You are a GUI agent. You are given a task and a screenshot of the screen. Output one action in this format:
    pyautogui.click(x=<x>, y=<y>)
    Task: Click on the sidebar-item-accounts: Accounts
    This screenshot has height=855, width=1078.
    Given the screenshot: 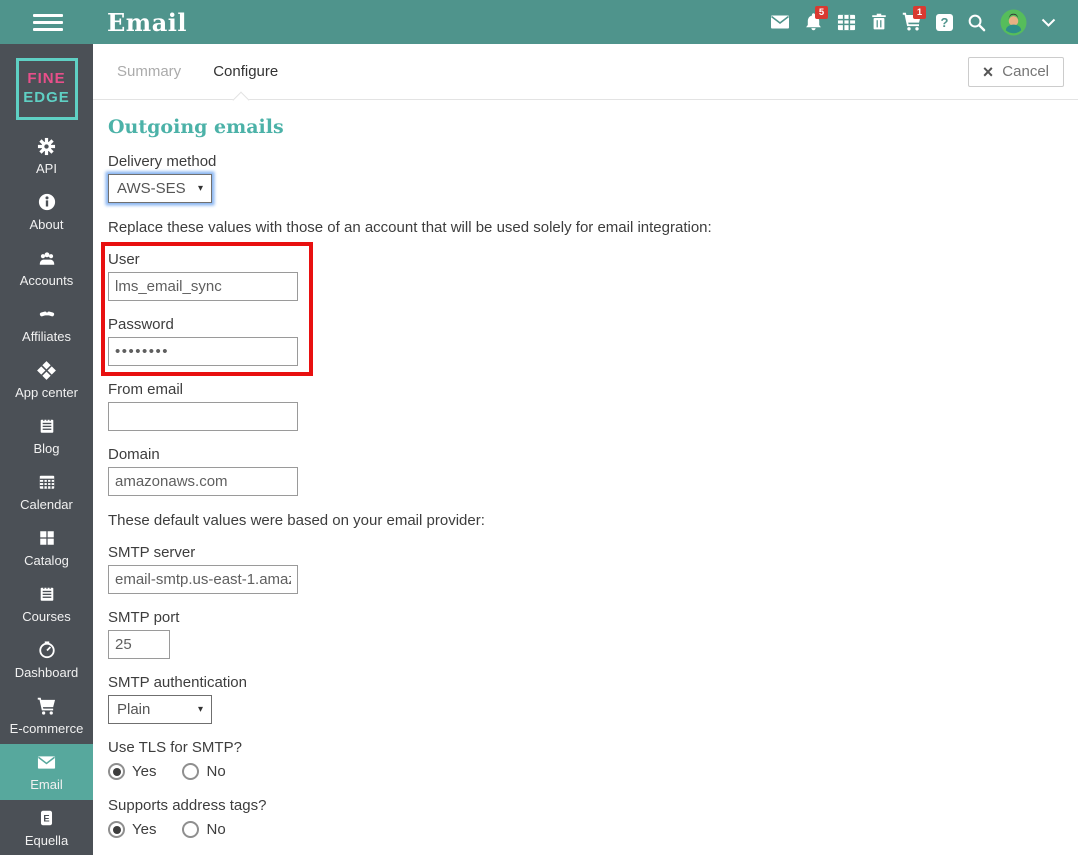 What is the action you would take?
    pyautogui.click(x=46, y=268)
    